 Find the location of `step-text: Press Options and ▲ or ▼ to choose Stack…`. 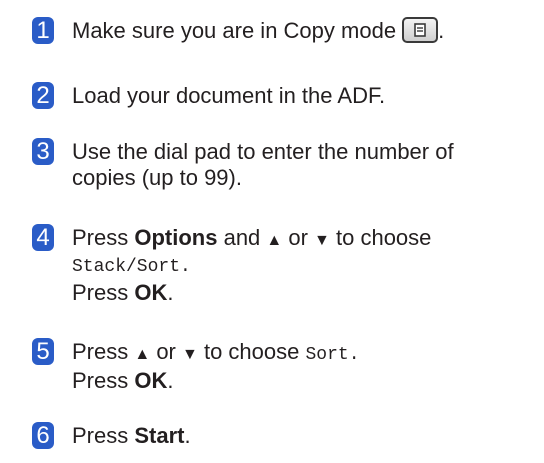

step-text: Press Options and ▲ or ▼ to choose Stack… is located at coordinates (304, 265).